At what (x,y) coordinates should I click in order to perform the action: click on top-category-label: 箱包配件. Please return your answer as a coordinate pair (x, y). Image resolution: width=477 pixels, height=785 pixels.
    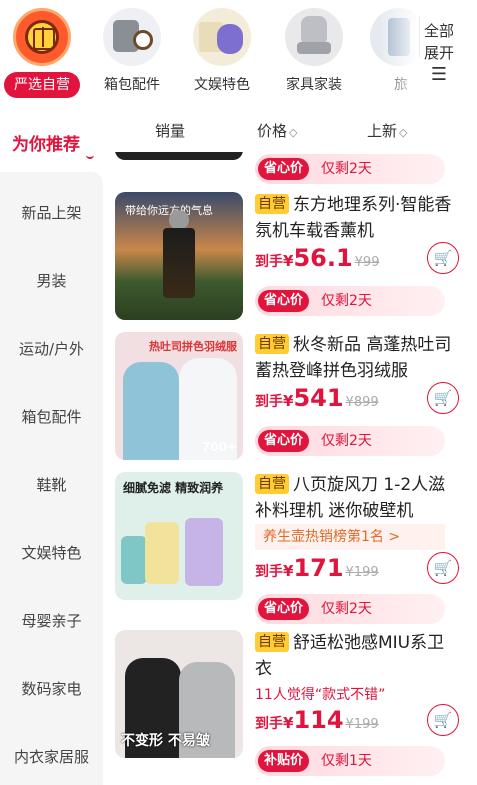
    Looking at the image, I should click on (132, 85).